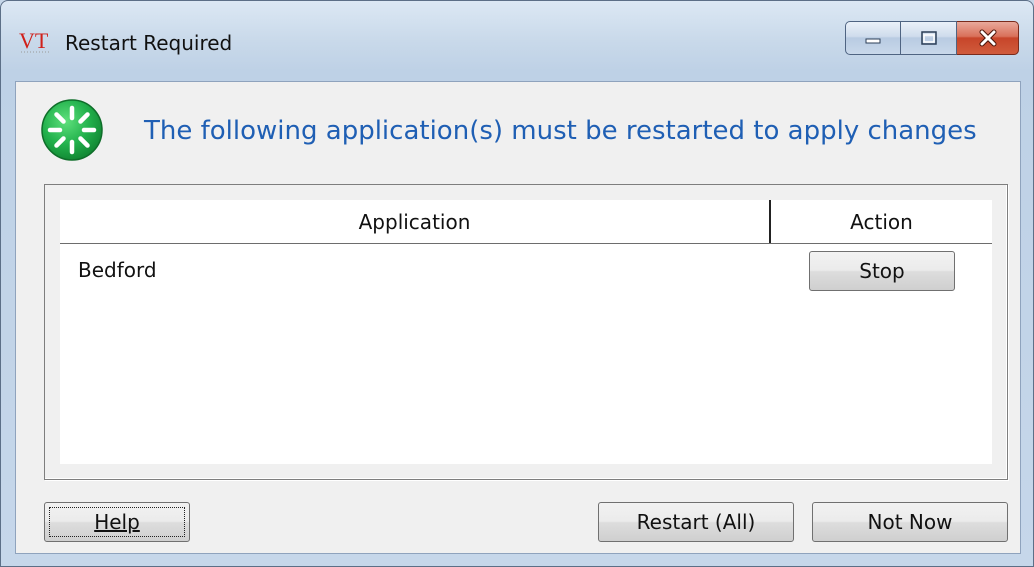  I want to click on vt-logo-icon: VT, so click(34, 40).